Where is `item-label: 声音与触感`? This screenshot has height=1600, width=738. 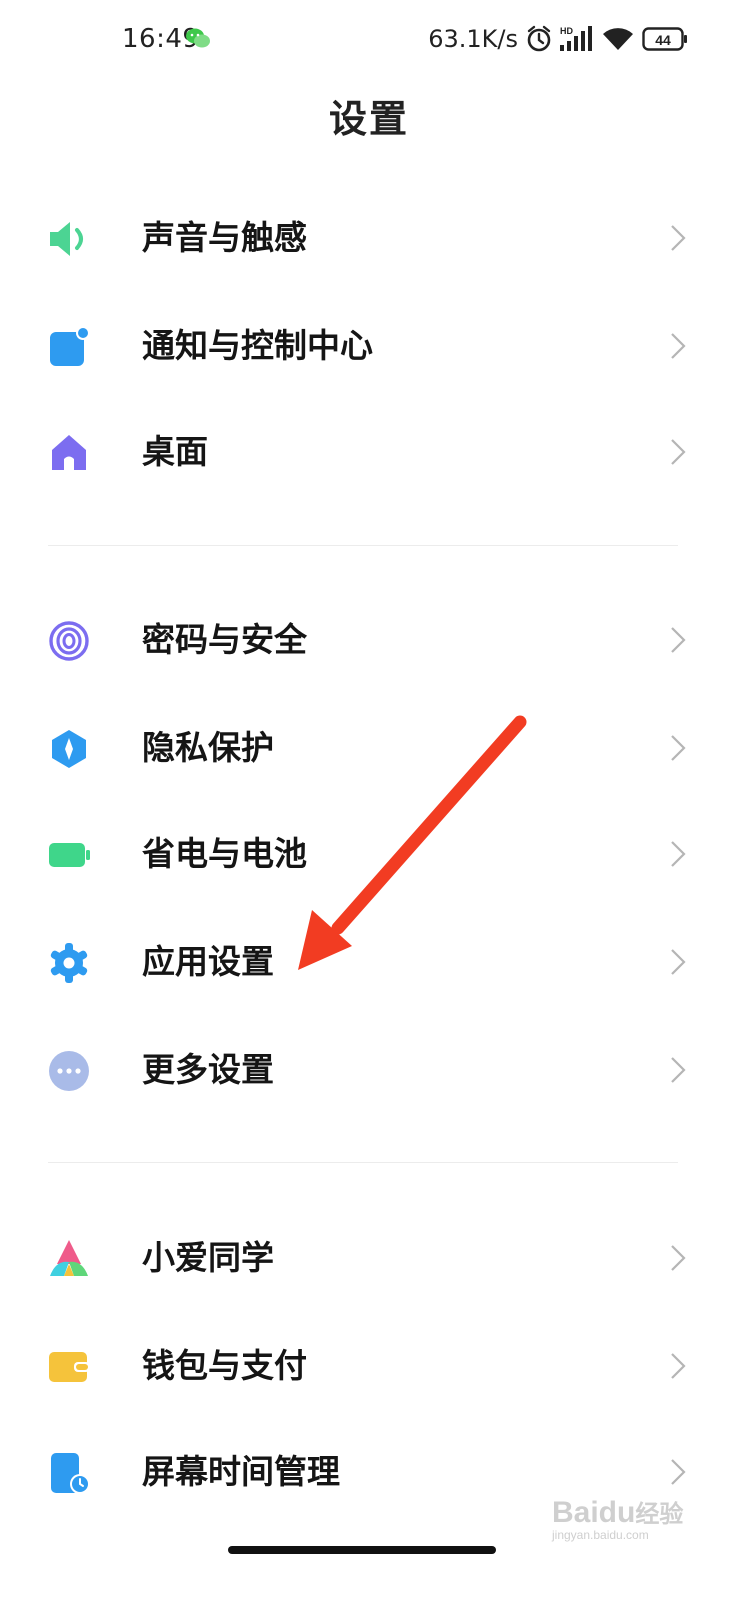 item-label: 声音与触感 is located at coordinates (224, 237).